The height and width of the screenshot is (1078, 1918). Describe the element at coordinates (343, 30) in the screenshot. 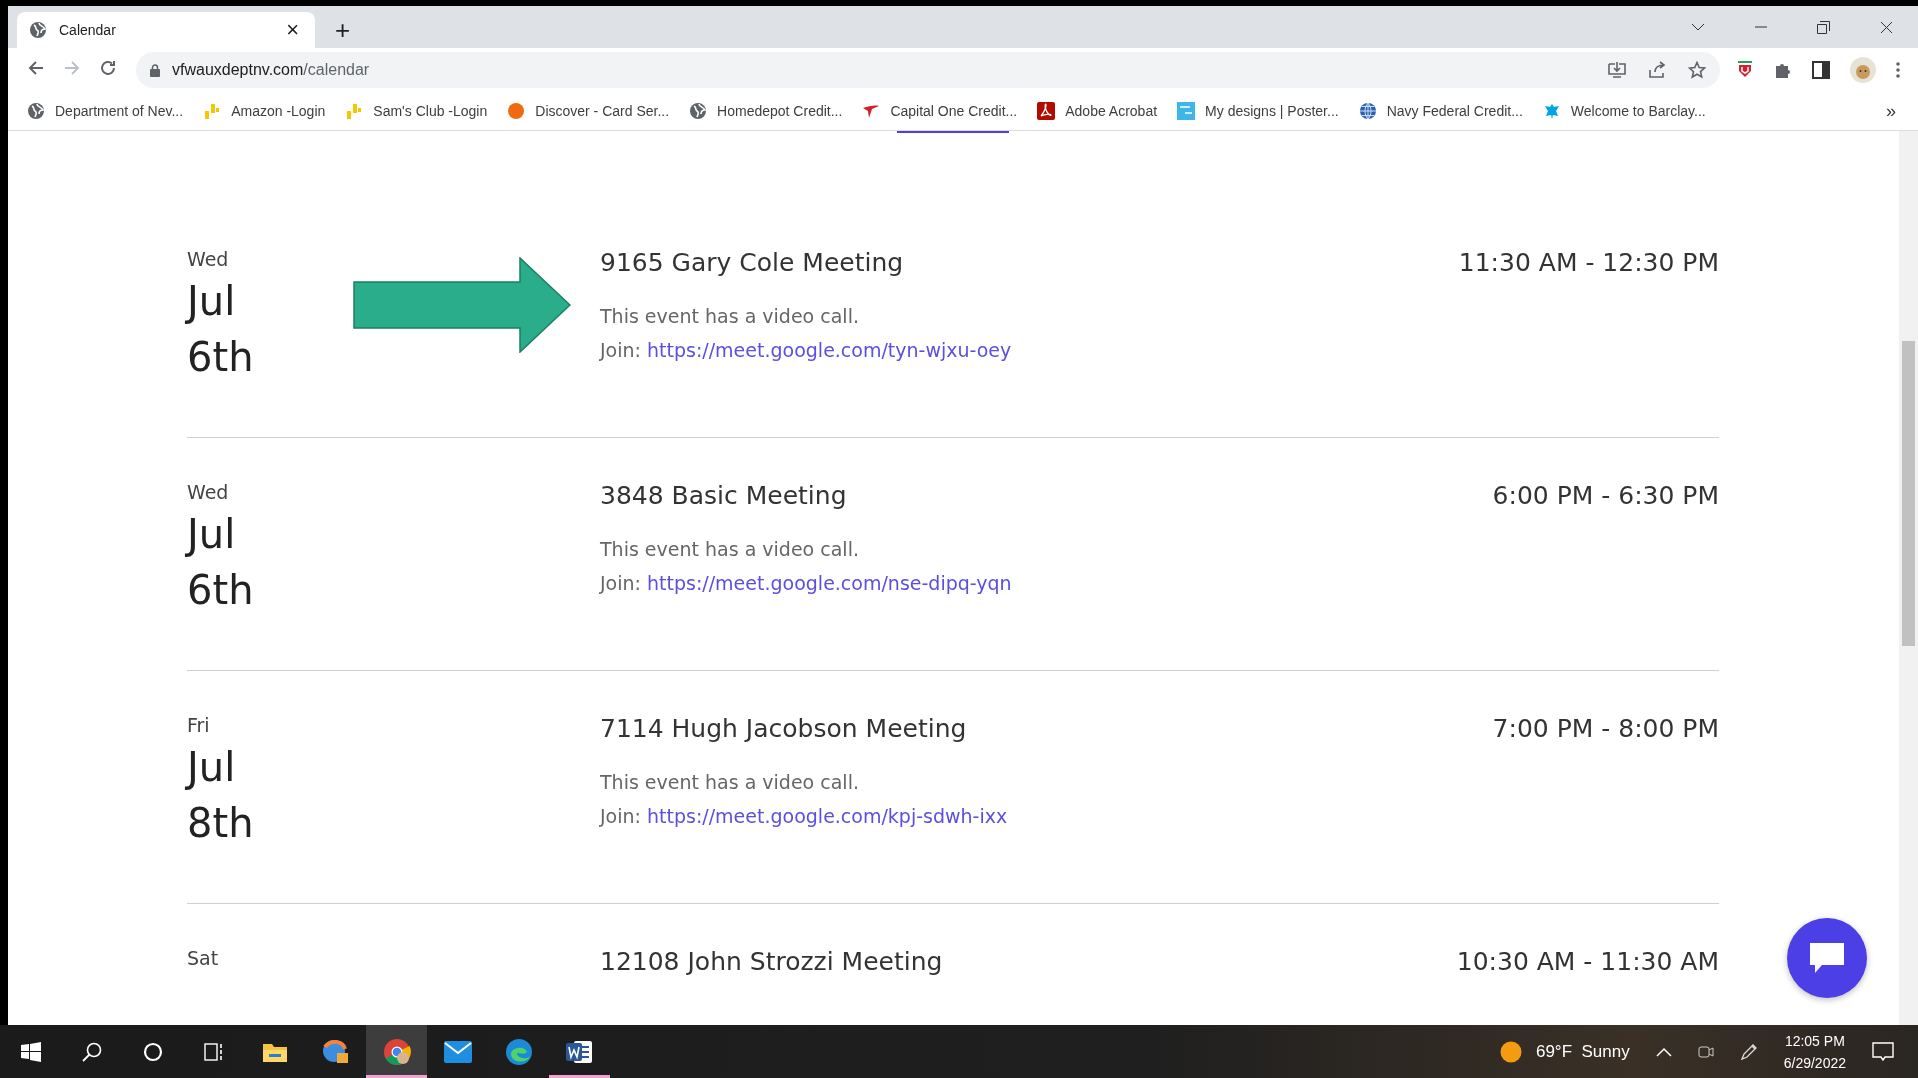

I see `new-tab-button: +` at that location.